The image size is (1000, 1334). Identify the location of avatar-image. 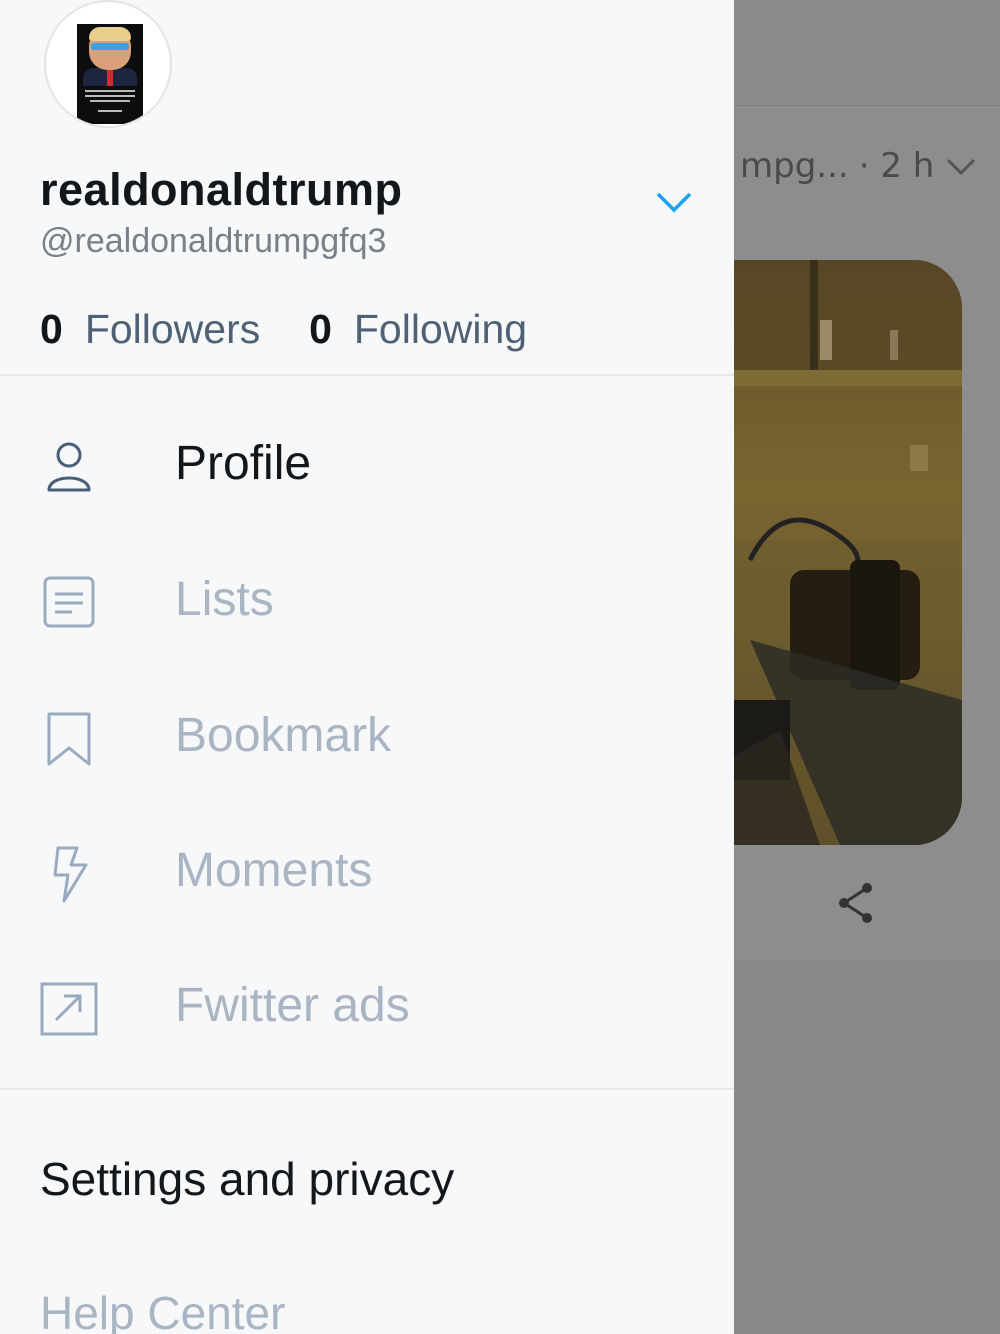
(110, 74).